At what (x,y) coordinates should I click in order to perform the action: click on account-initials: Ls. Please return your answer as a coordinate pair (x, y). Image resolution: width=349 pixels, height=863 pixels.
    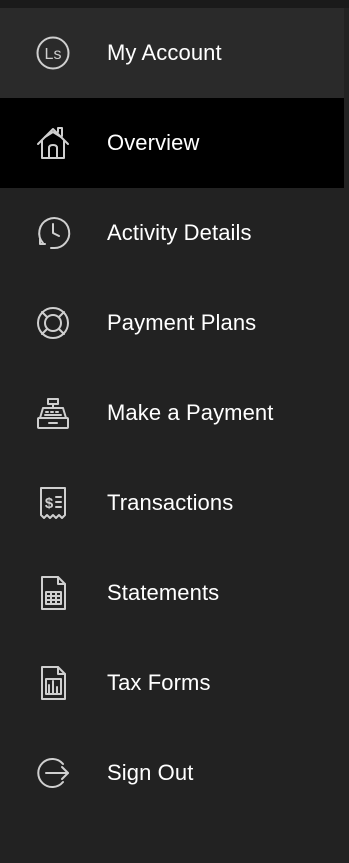
    Looking at the image, I should click on (53, 54).